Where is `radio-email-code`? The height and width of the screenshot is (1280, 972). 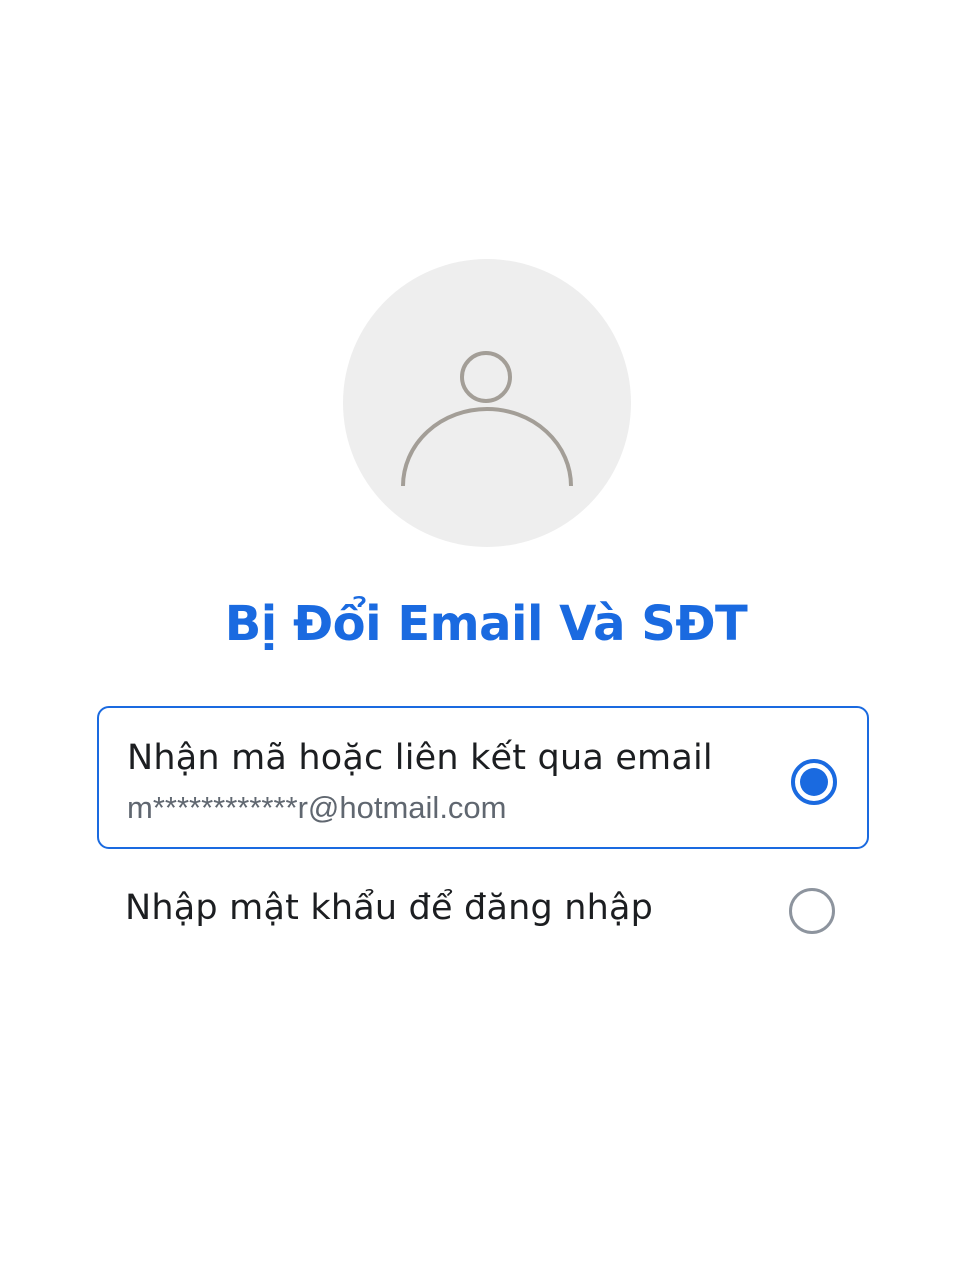
radio-email-code is located at coordinates (814, 782).